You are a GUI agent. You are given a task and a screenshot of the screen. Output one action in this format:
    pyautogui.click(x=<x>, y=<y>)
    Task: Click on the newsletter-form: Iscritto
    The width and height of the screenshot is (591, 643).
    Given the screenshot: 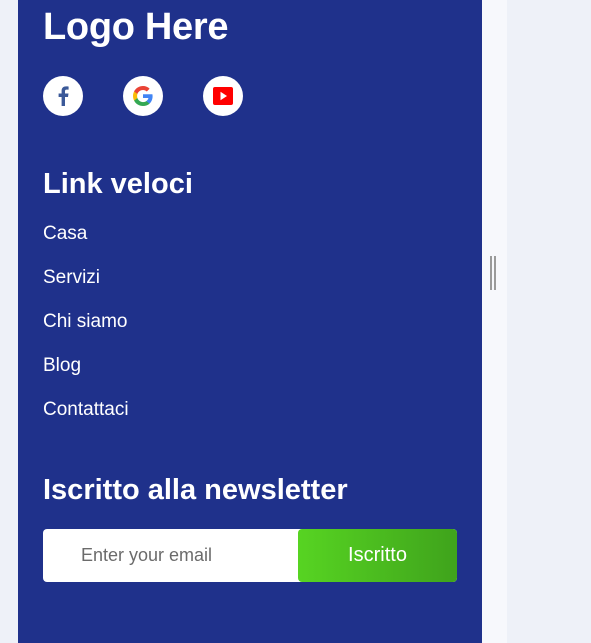 What is the action you would take?
    pyautogui.click(x=250, y=555)
    